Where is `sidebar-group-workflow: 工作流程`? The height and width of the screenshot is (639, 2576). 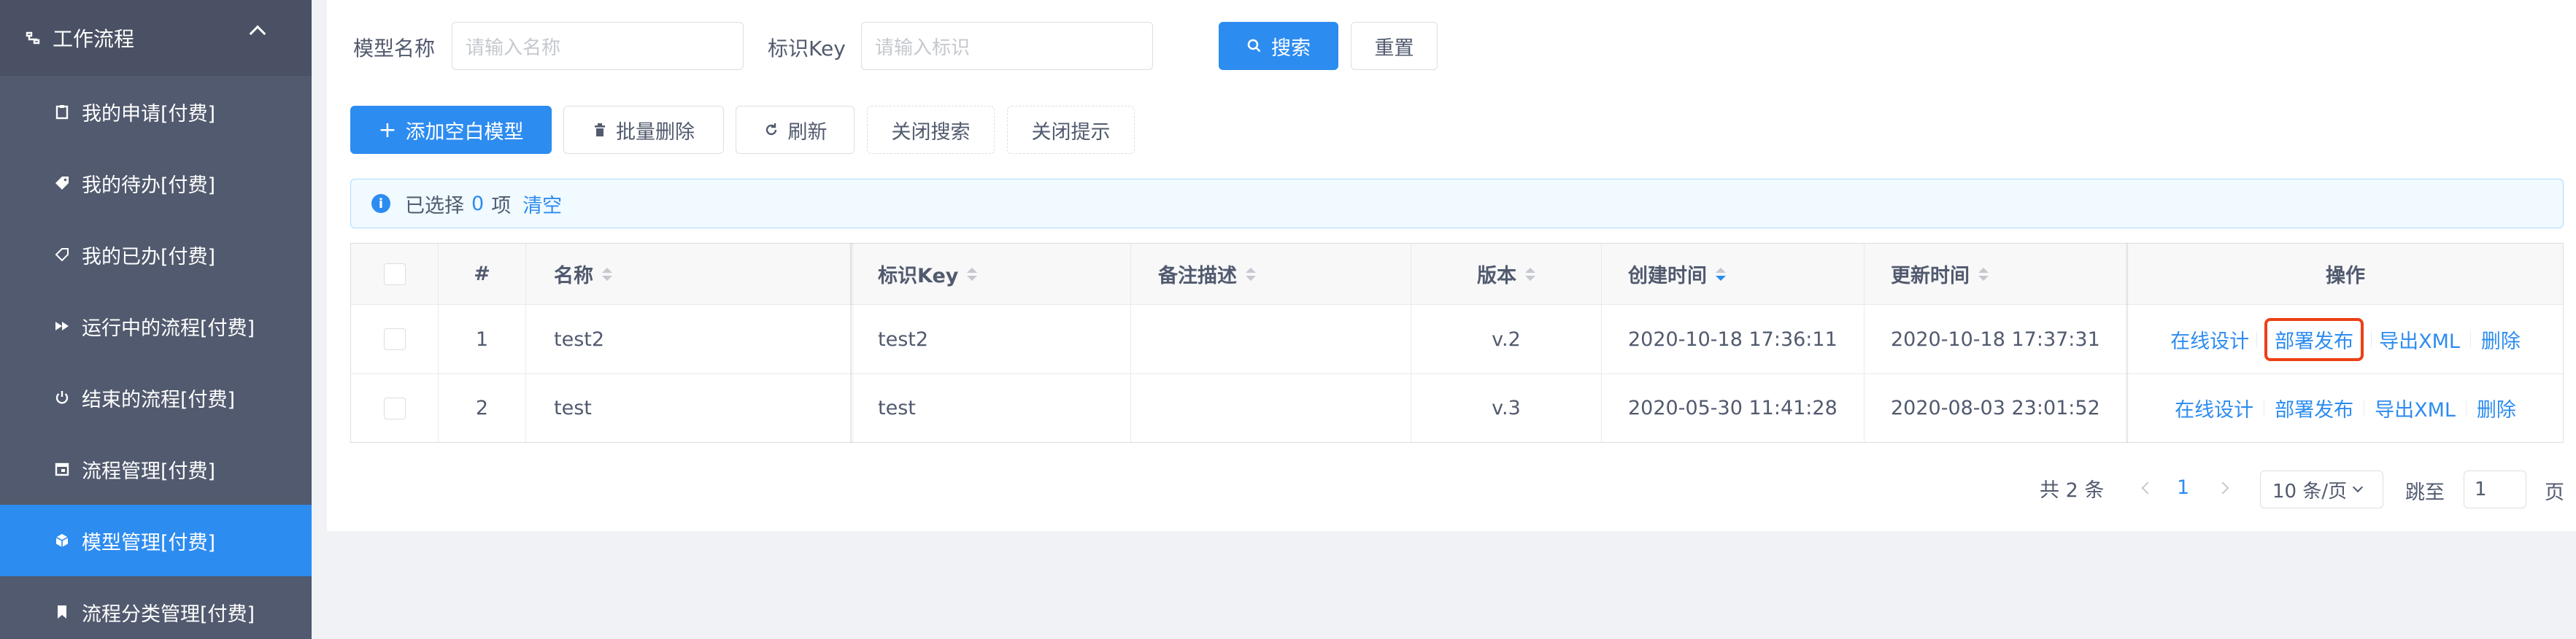
sidebar-group-workflow: 工作流程 is located at coordinates (156, 38).